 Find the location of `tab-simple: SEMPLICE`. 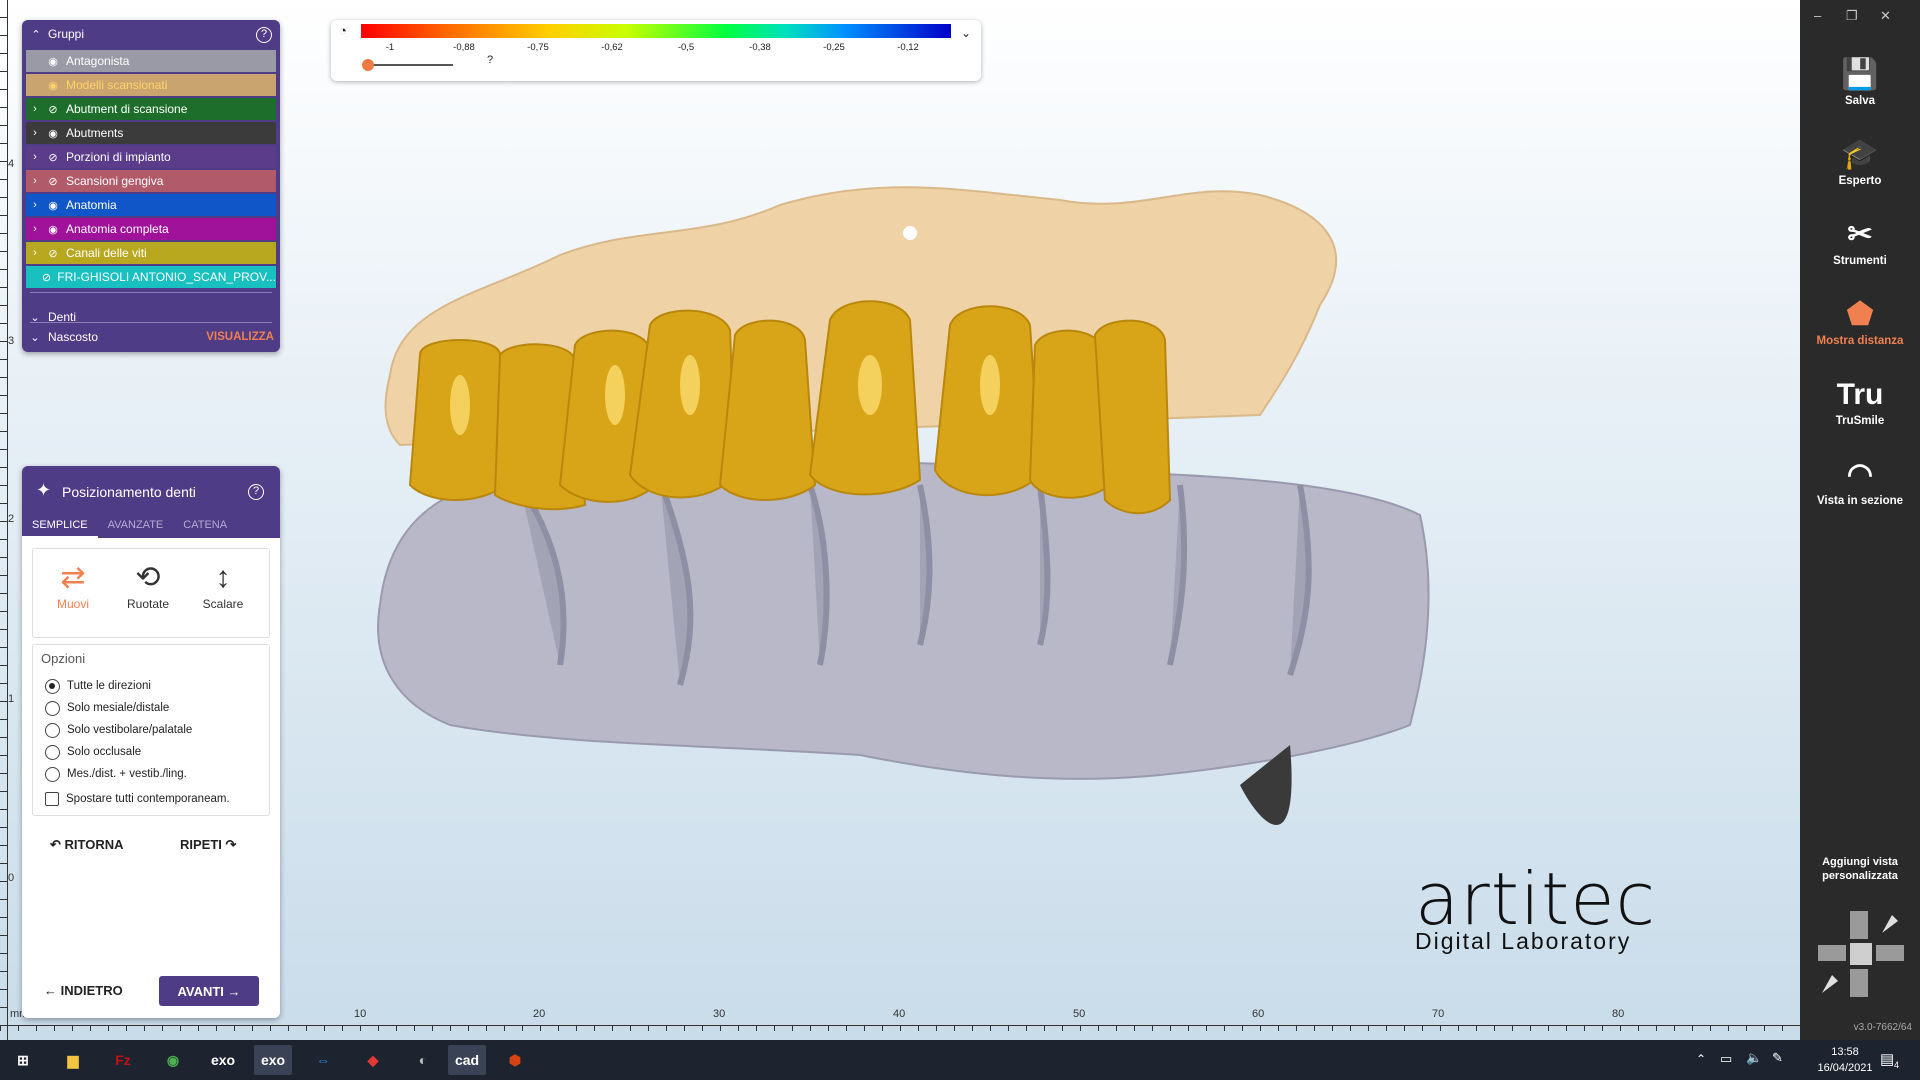

tab-simple: SEMPLICE is located at coordinates (60, 525).